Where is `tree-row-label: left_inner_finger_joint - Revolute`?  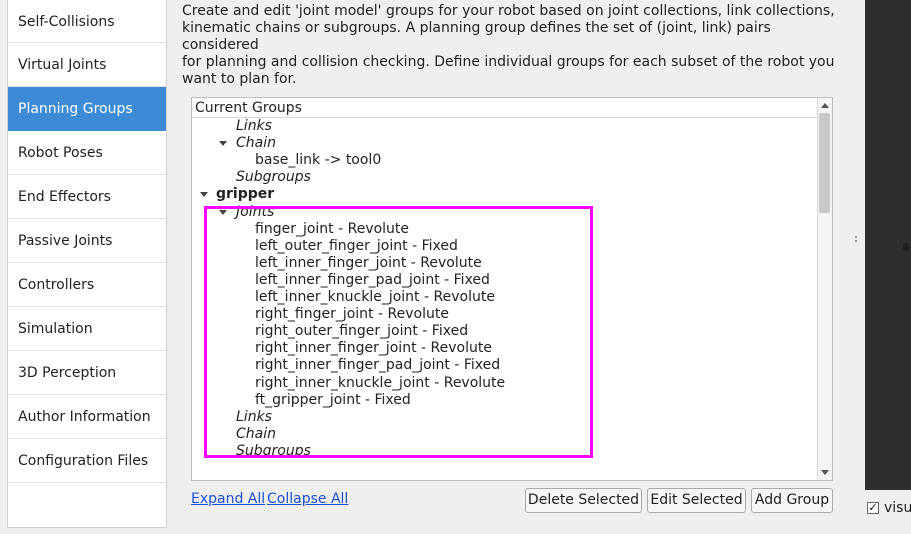 tree-row-label: left_inner_finger_joint - Revolute is located at coordinates (368, 262).